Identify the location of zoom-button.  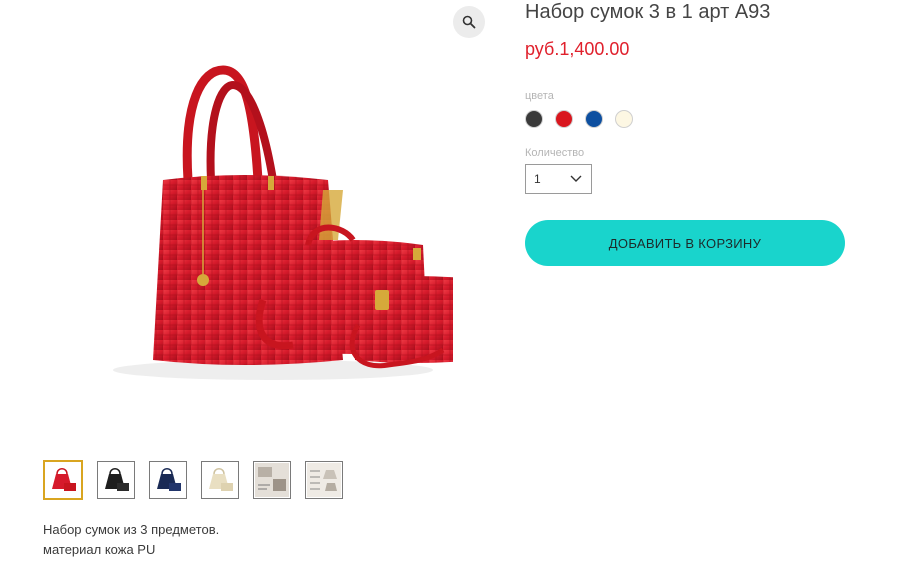
(469, 22).